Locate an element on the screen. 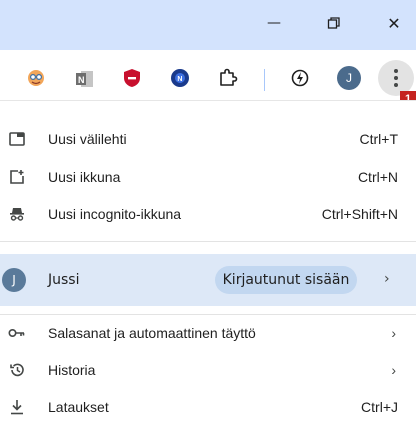  menu-item-label: Uusi välilehti is located at coordinates (87, 138).